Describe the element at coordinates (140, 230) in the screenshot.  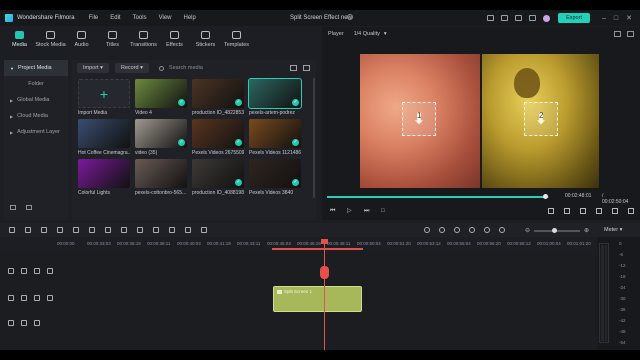
I see `speed-icon` at that location.